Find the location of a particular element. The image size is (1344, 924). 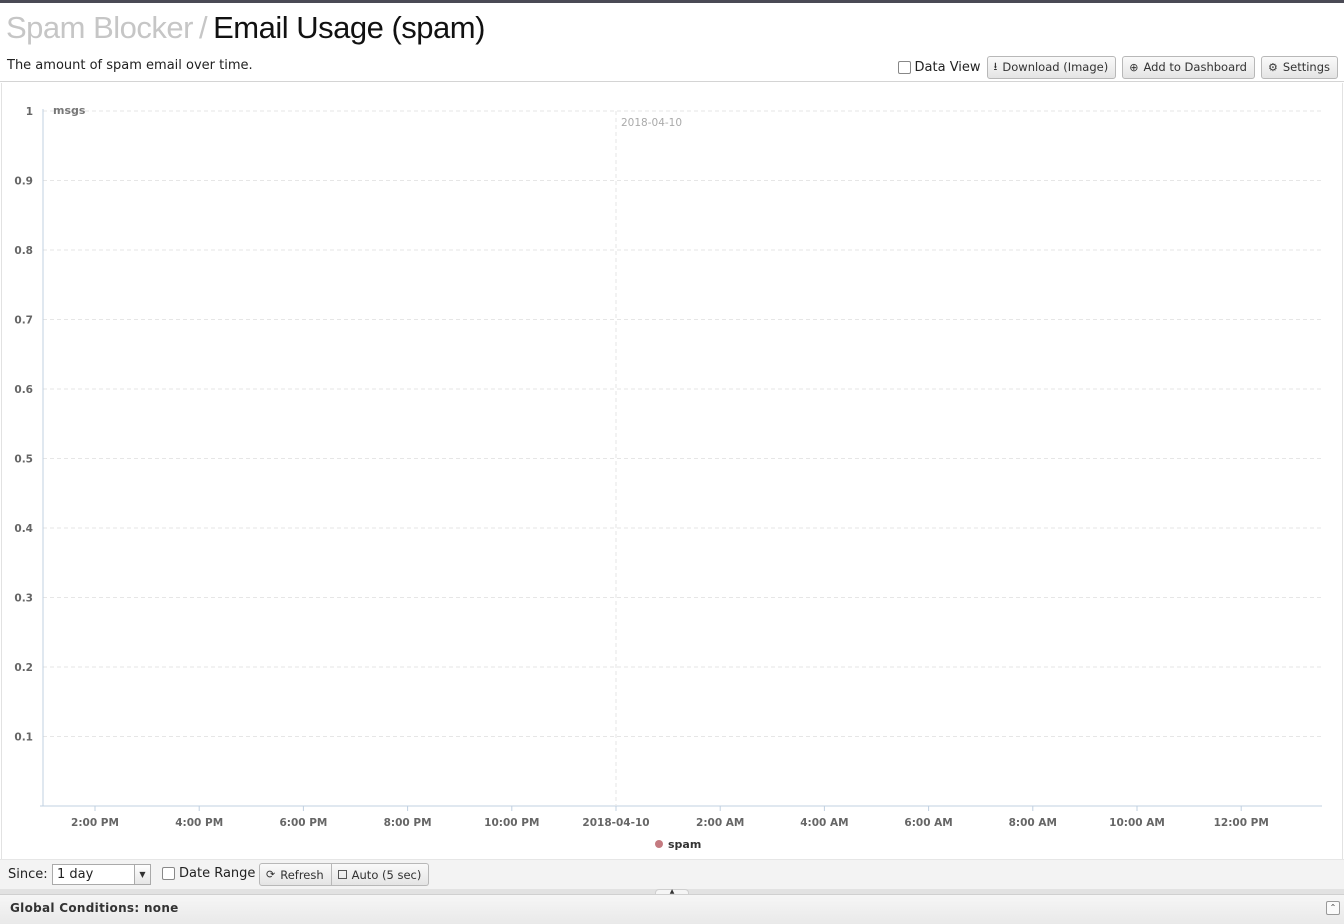

y-tick-label: 0.3 is located at coordinates (23, 599).